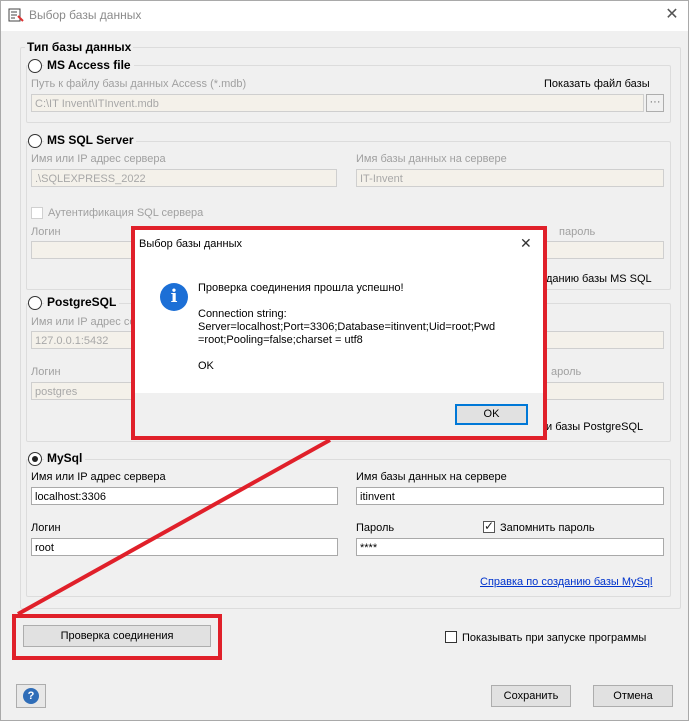 This screenshot has width=689, height=721. Describe the element at coordinates (491, 414) in the screenshot. I see `dialog-ok-button: OK` at that location.